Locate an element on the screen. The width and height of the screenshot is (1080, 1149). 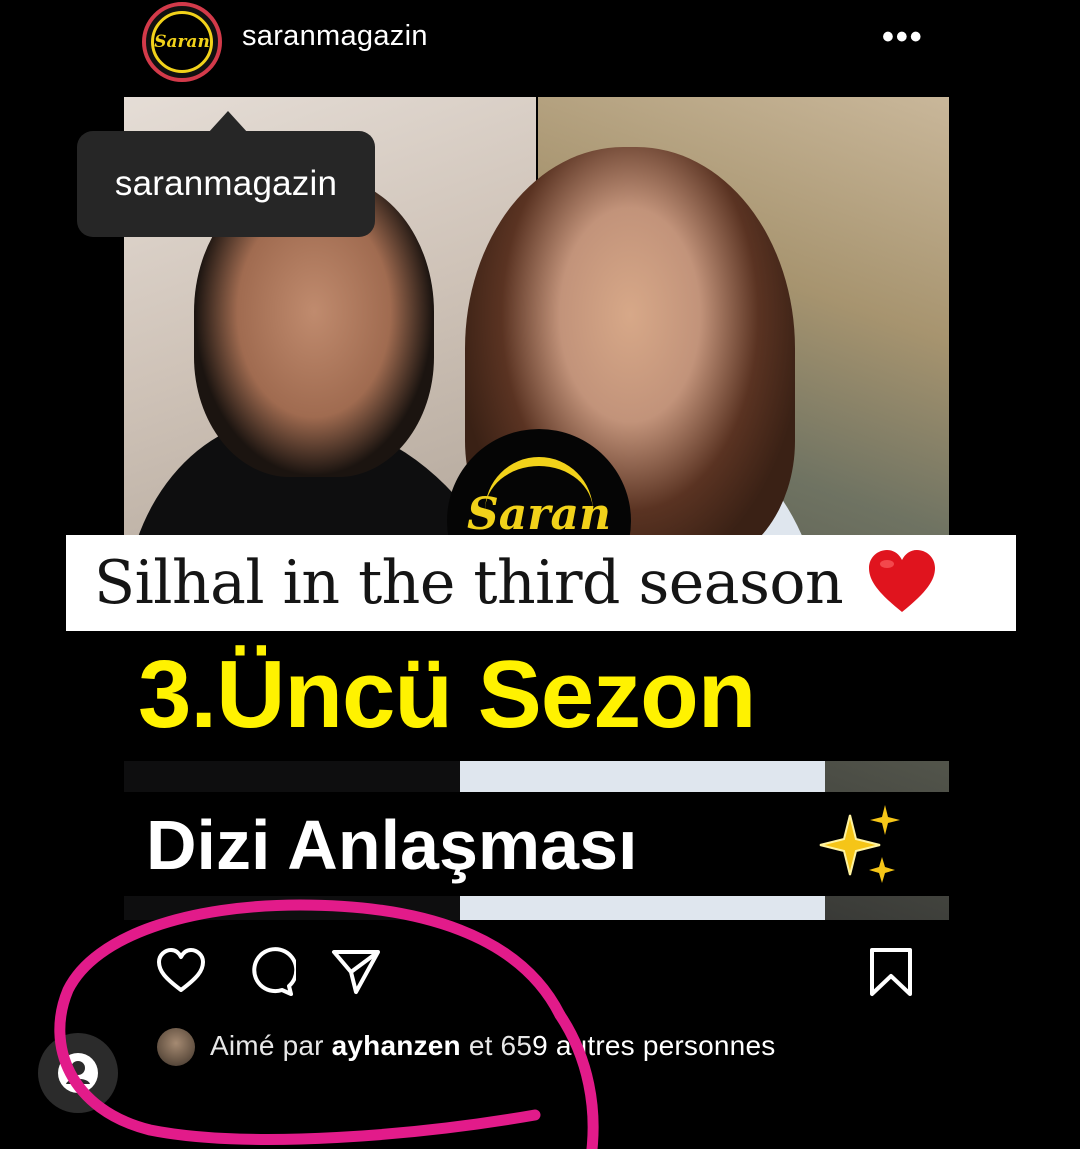
english-banner: Silhal in the third season is located at coordinates (541, 583).